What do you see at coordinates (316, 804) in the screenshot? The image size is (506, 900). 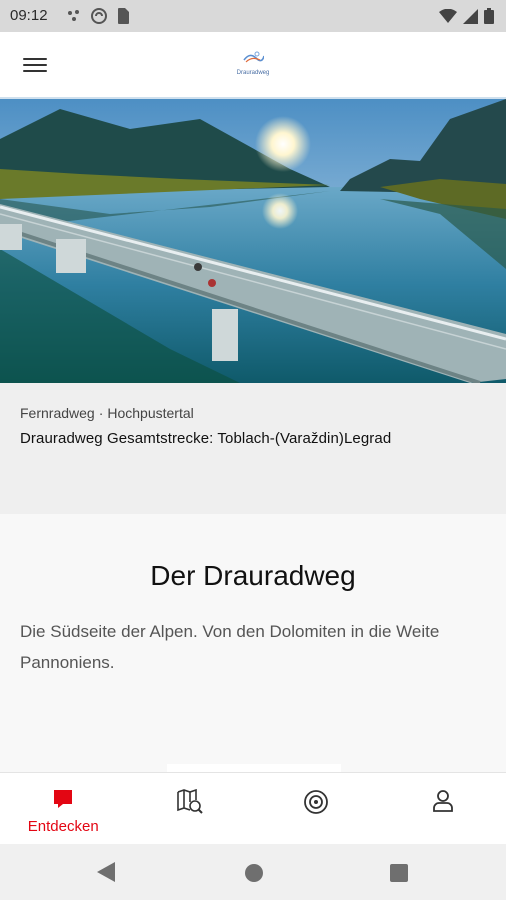 I see `target-icon` at bounding box center [316, 804].